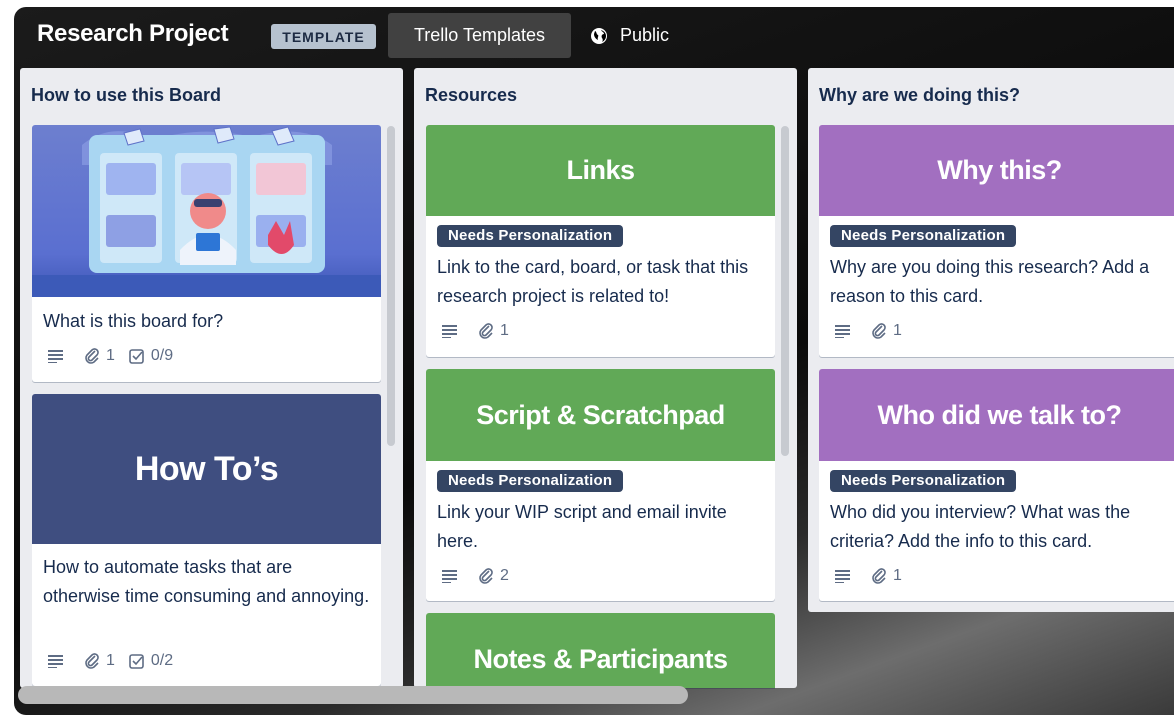  I want to click on card-what-is-this-board: What is this board for? 1 0/9, so click(206, 253).